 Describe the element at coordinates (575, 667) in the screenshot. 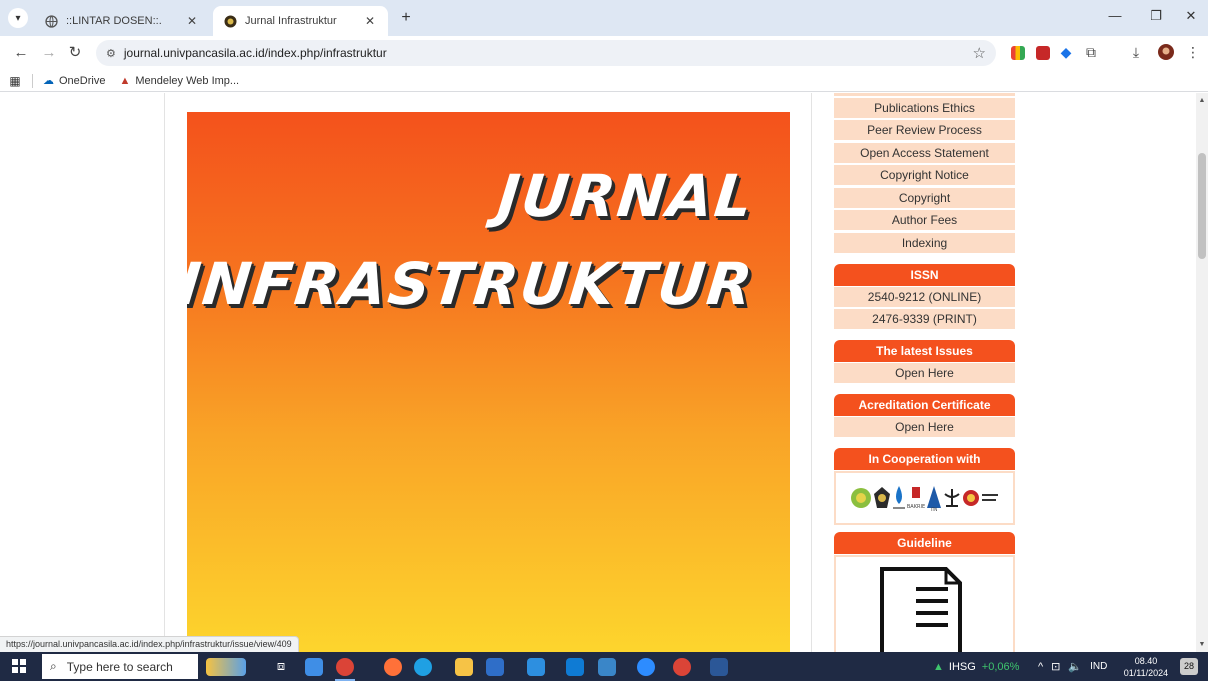

I see `mail-icon` at that location.